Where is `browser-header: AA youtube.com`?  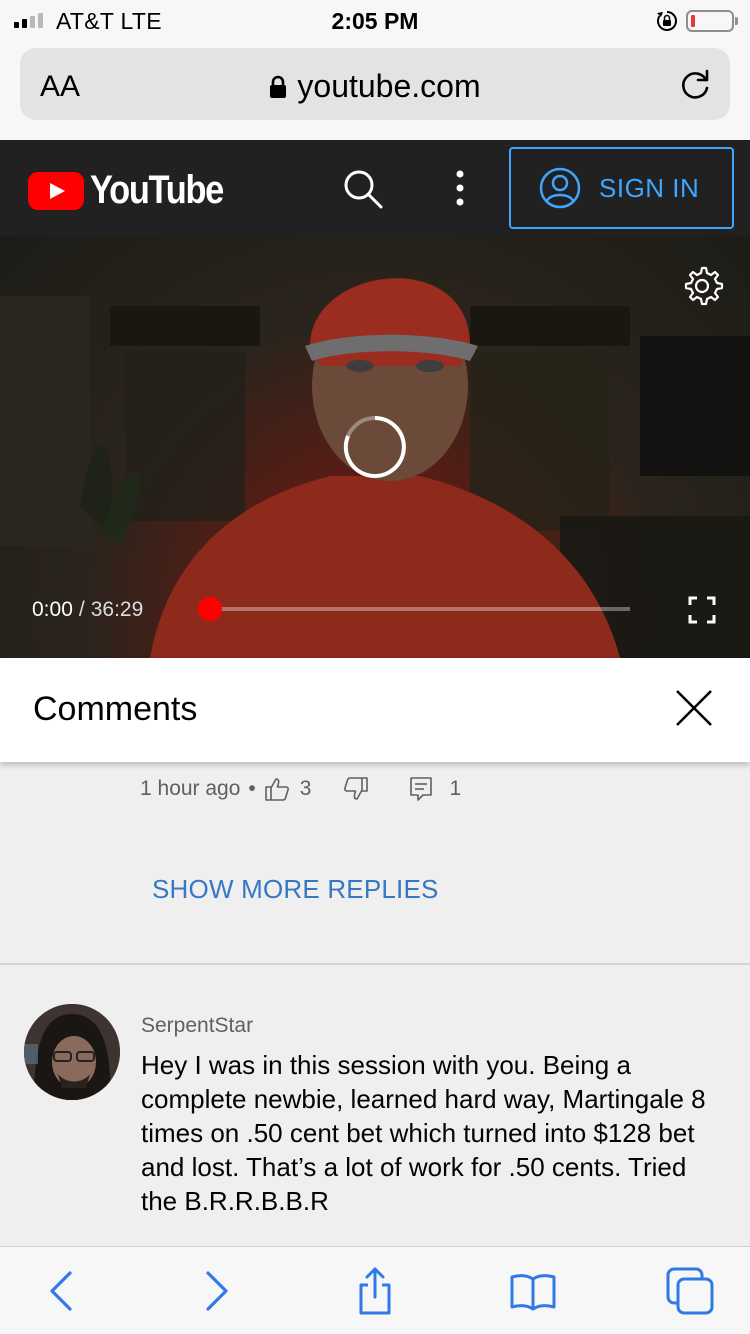 browser-header: AA youtube.com is located at coordinates (375, 90).